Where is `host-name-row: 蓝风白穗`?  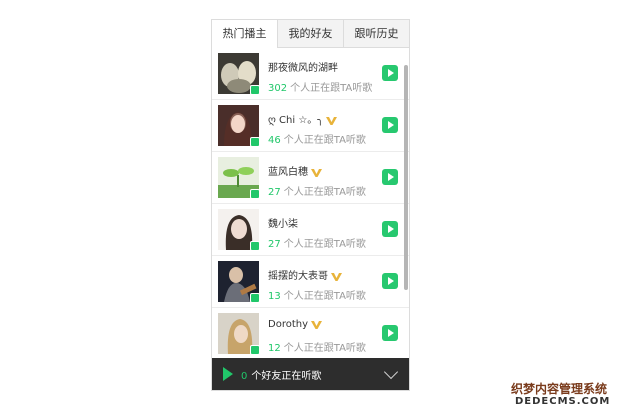 host-name-row: 蓝风白穗 is located at coordinates (295, 170).